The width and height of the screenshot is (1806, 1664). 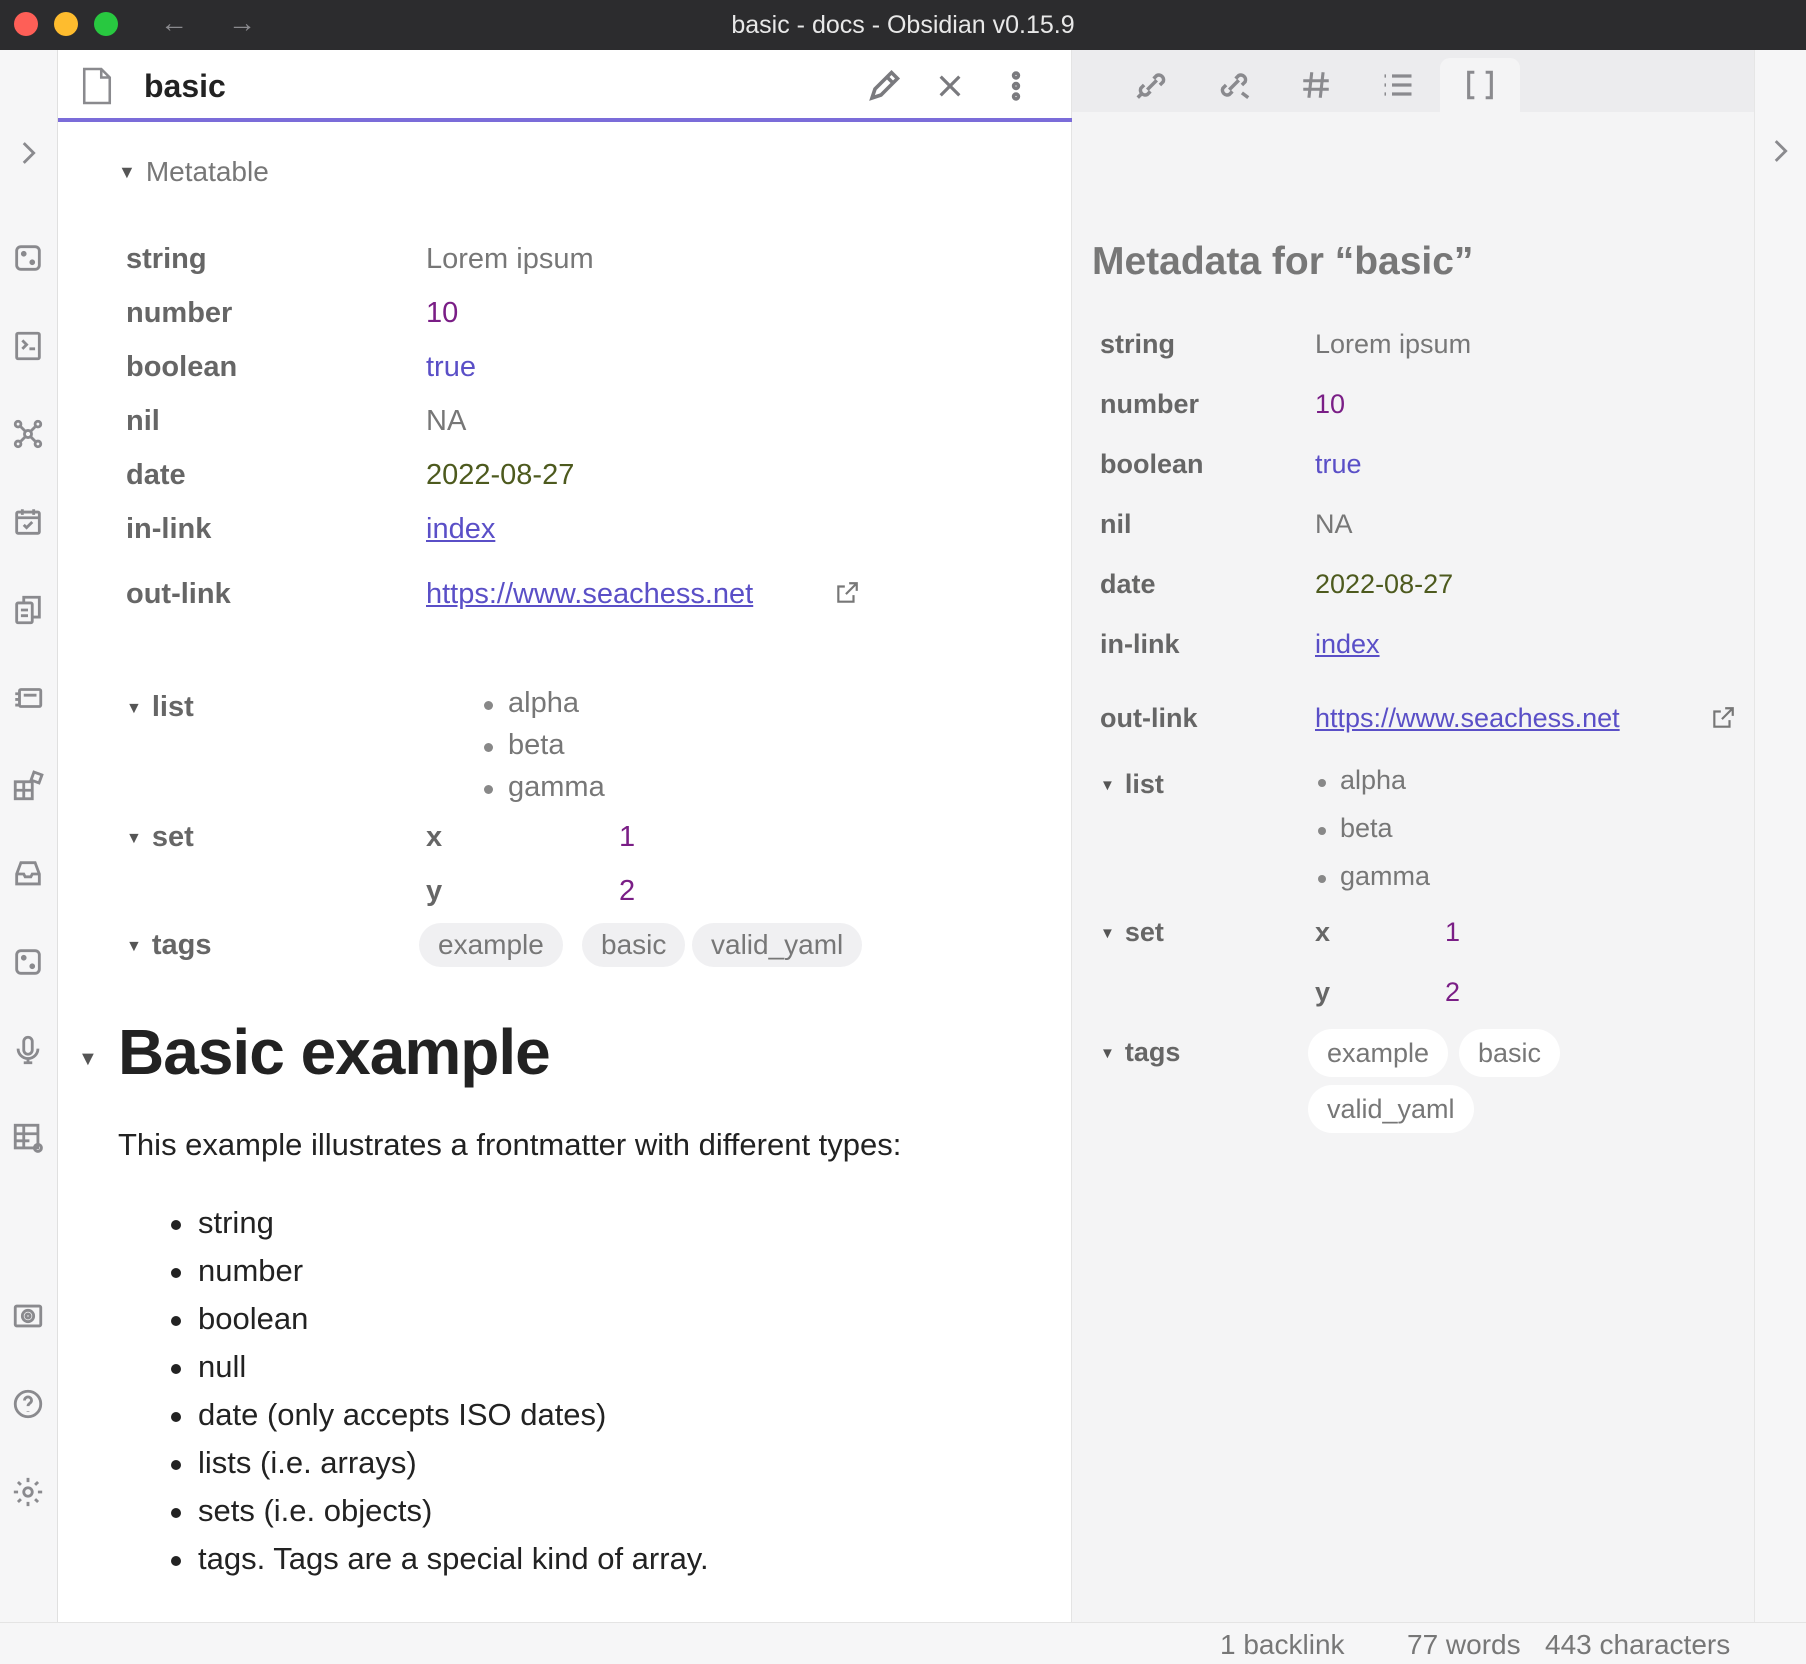 I want to click on list-item: number, so click(x=237, y=1270).